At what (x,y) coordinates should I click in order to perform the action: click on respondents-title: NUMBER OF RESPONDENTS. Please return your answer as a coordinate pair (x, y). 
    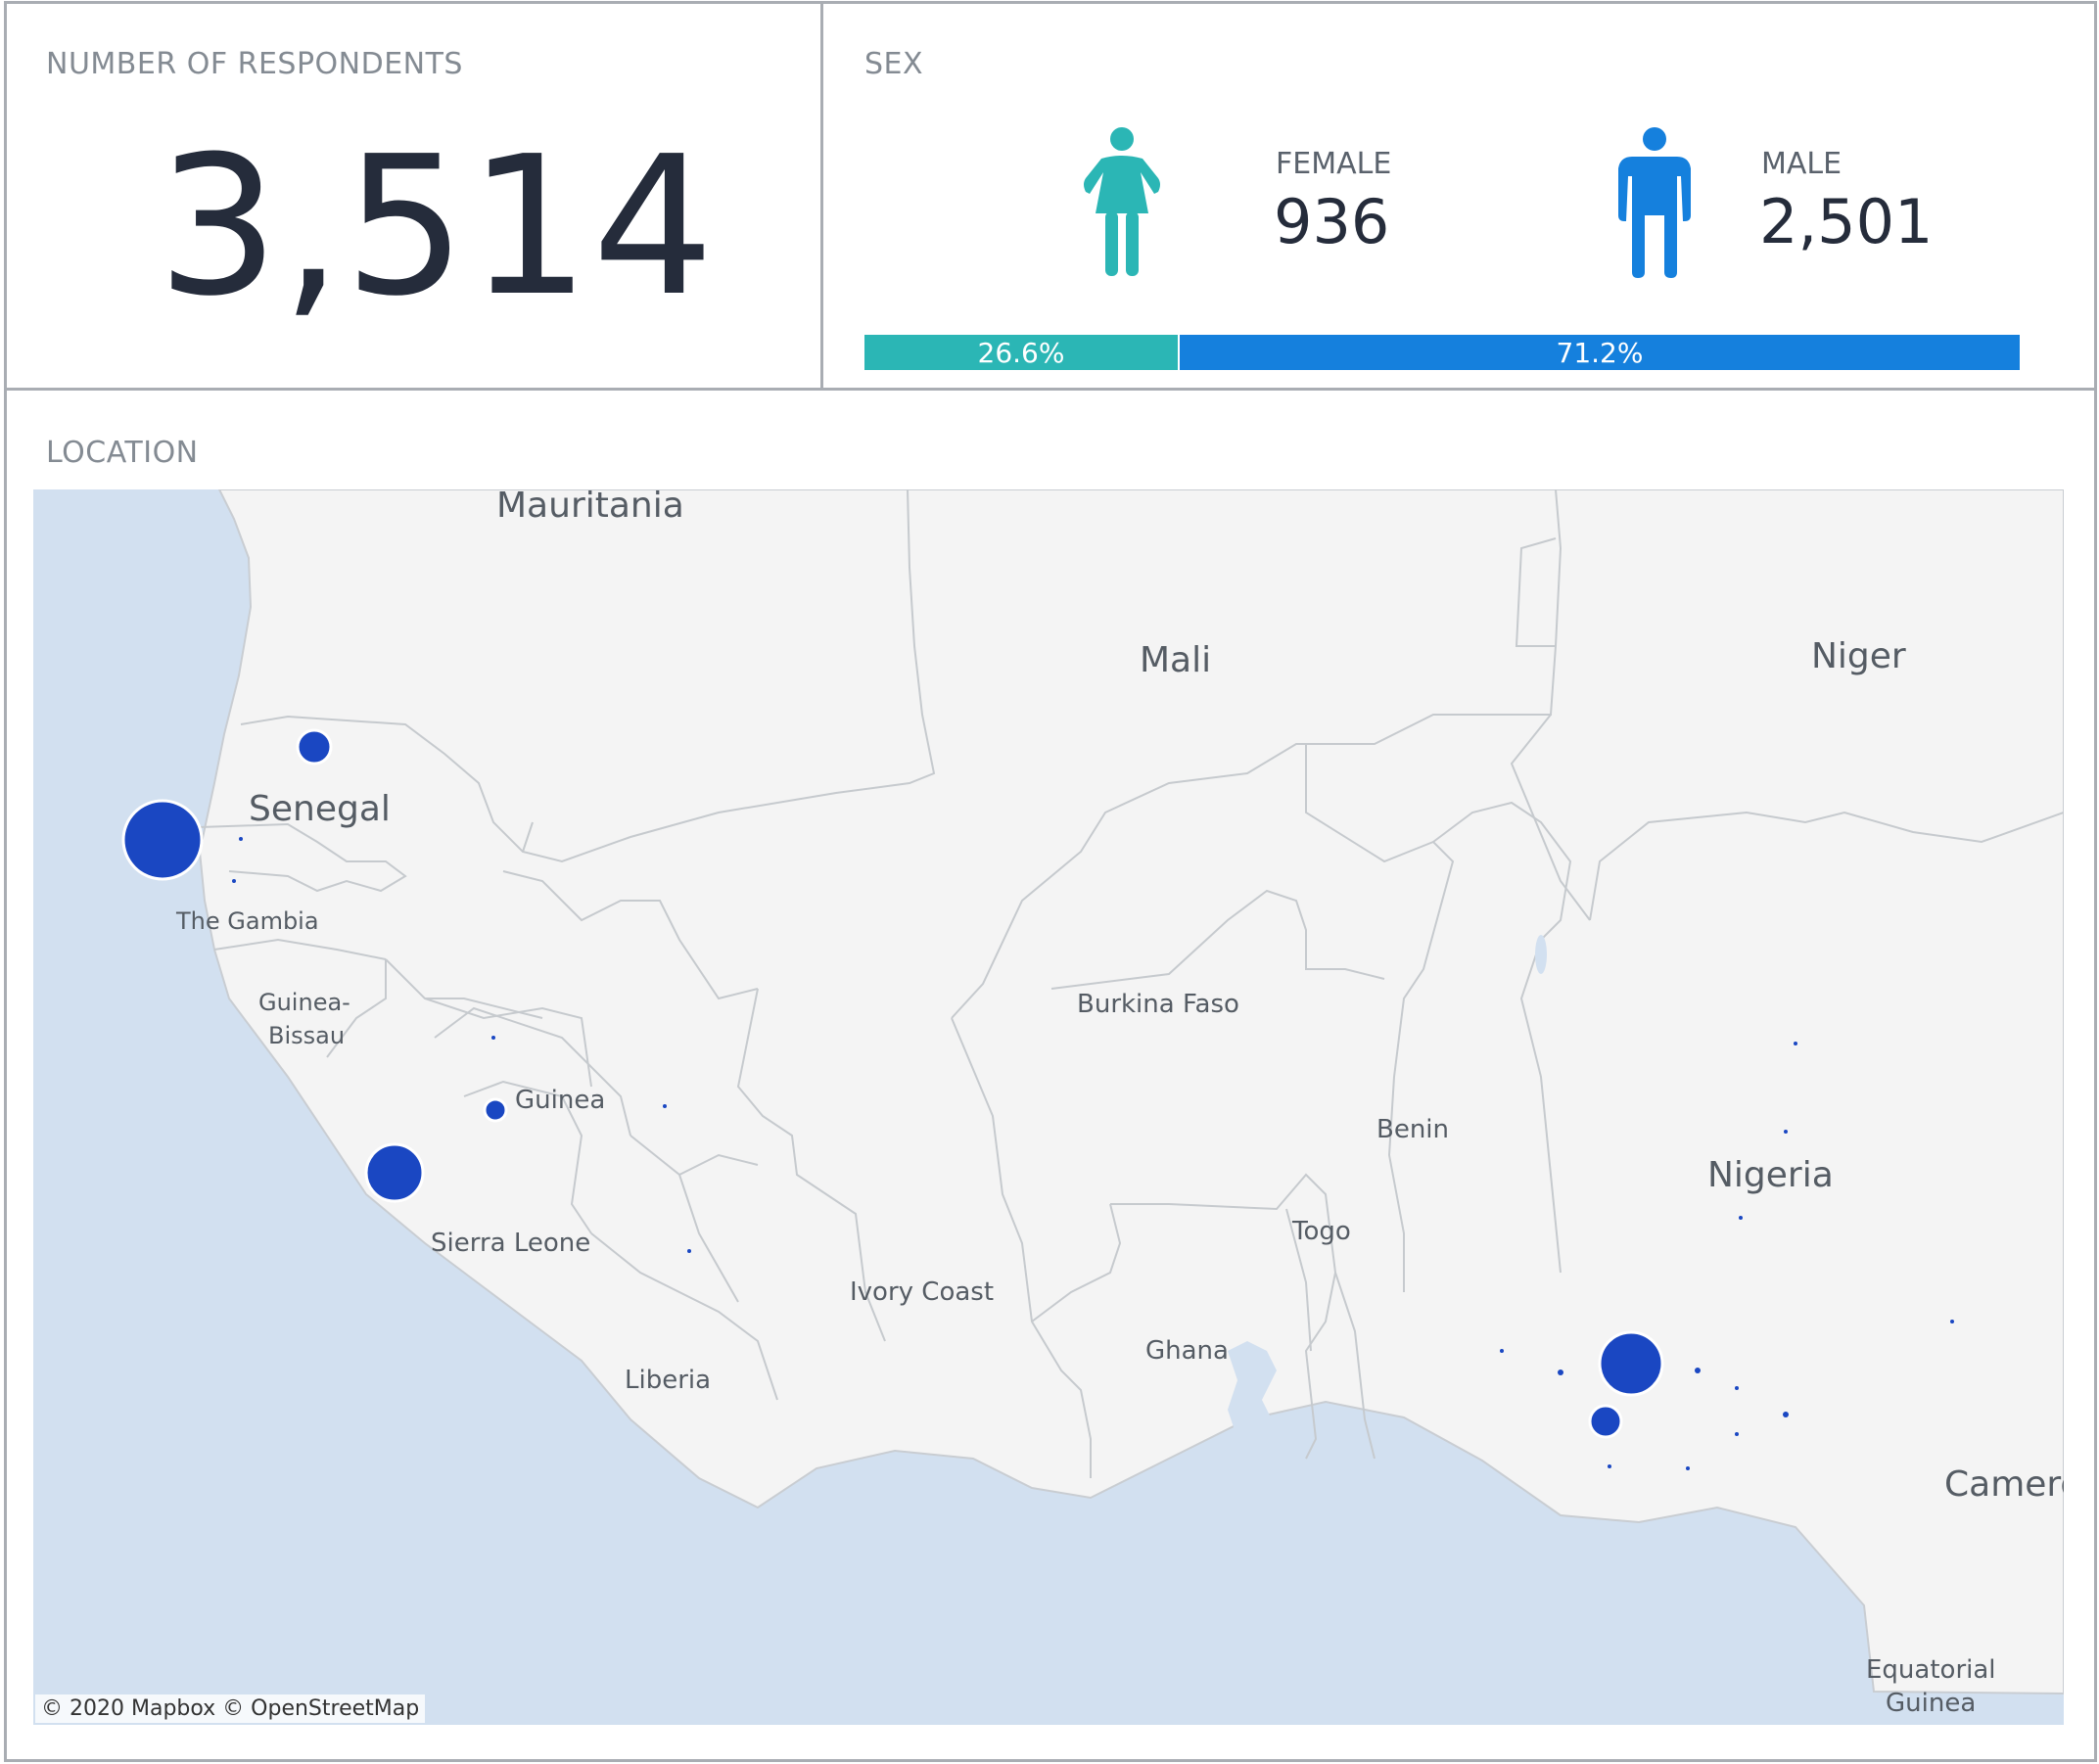
    Looking at the image, I should click on (254, 64).